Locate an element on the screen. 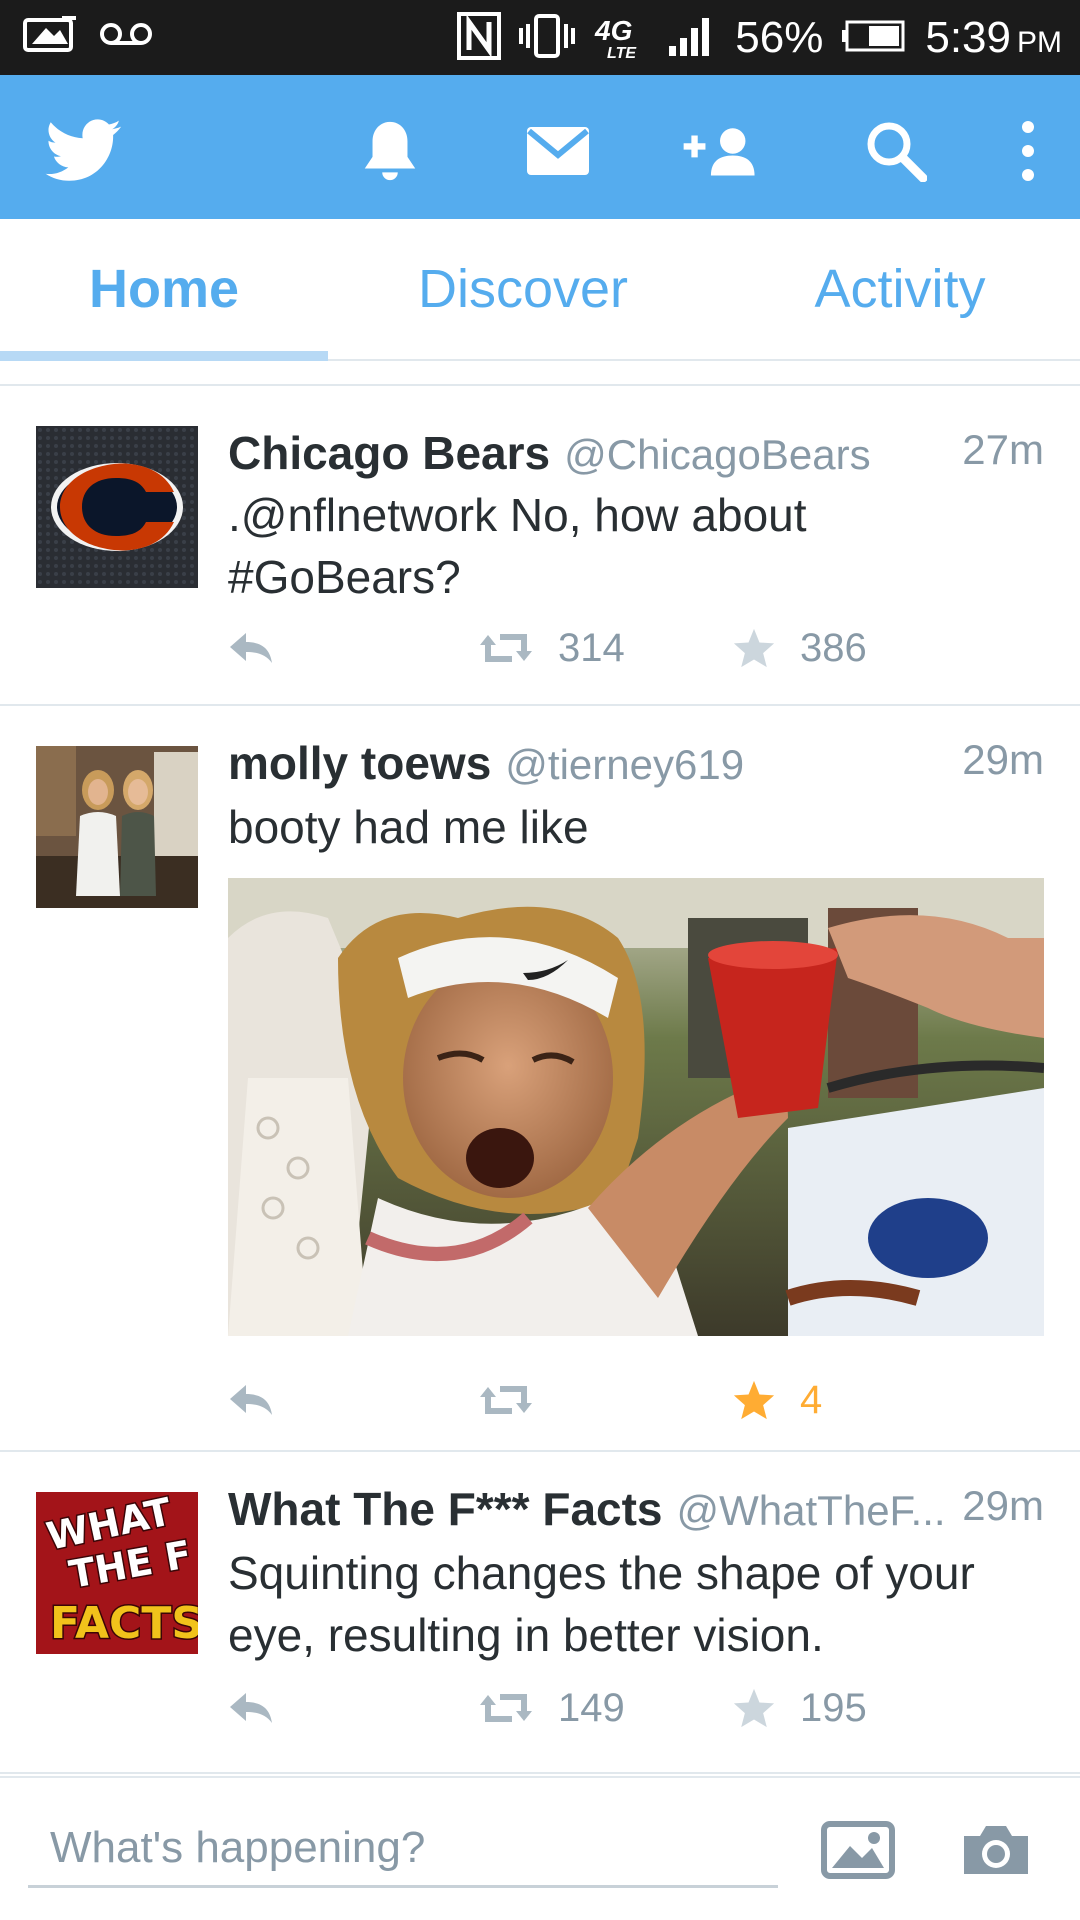 The image size is (1080, 1920). tweet-text: .@nflnetwork No, how about #GoBears? is located at coordinates (636, 546).